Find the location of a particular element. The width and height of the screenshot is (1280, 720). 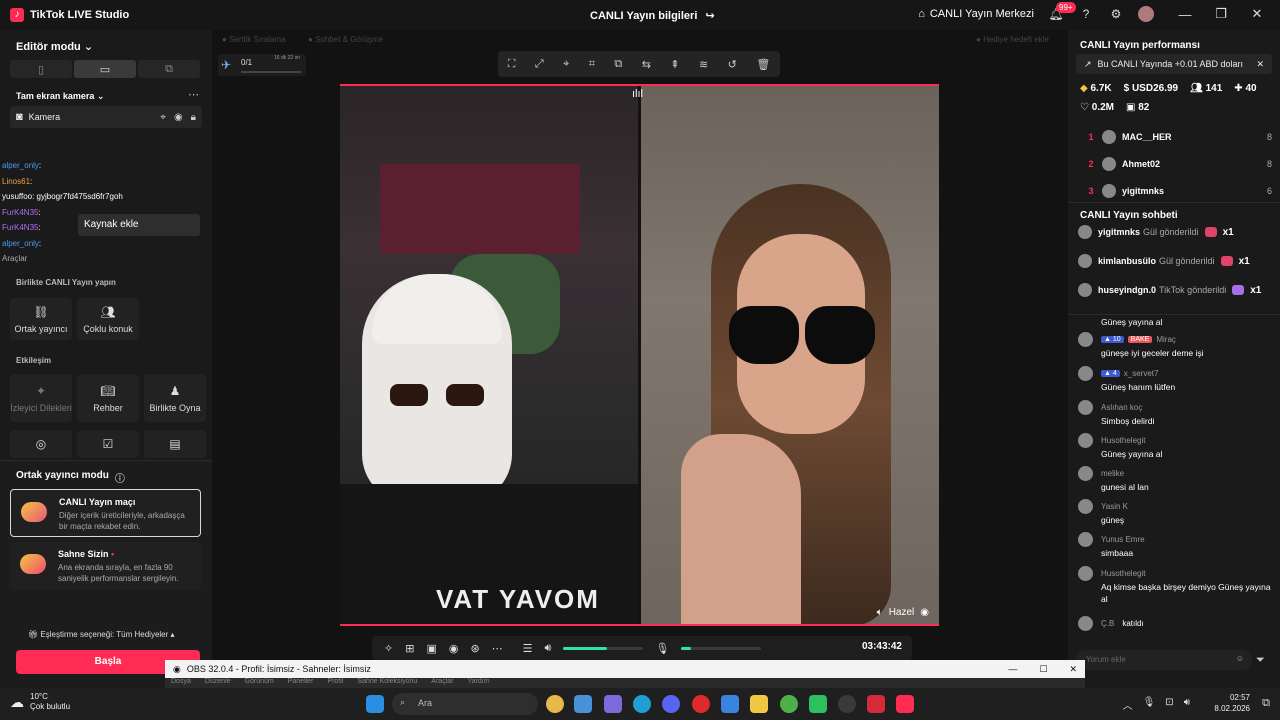

live-info-button: CANLI Yayın bilgileri ↪ is located at coordinates (652, 16).